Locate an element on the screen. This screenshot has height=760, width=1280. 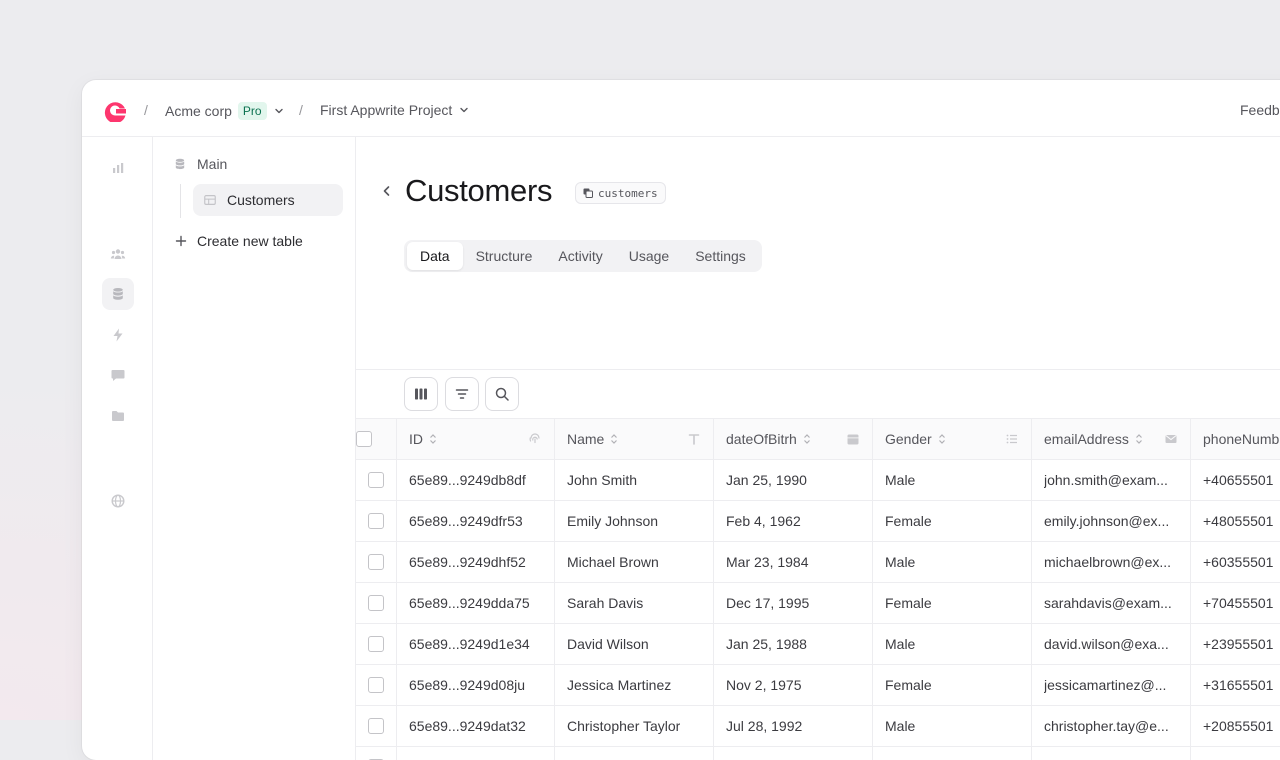
rail-messaging is located at coordinates (118, 375).